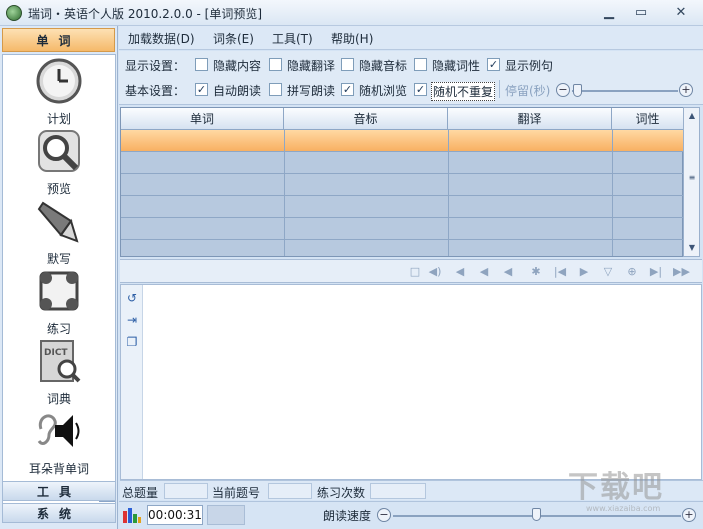  Describe the element at coordinates (145, 14) in the screenshot. I see `window-title: 瑞词・英语个人版 2010.2.0.0 - [单词预览]` at that location.